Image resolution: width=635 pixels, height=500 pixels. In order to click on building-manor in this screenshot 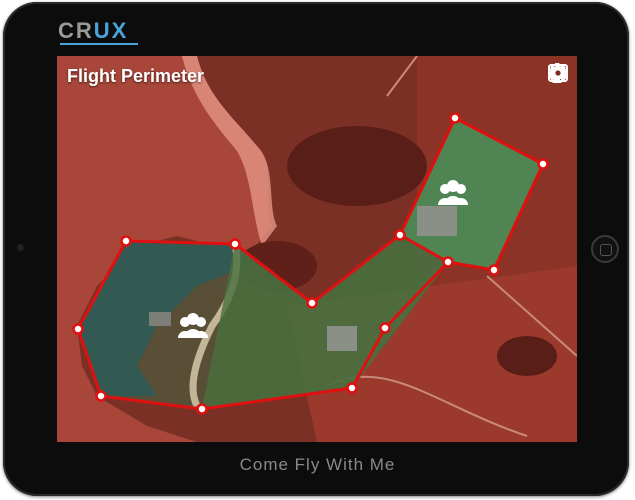, I will do `click(437, 221)`.